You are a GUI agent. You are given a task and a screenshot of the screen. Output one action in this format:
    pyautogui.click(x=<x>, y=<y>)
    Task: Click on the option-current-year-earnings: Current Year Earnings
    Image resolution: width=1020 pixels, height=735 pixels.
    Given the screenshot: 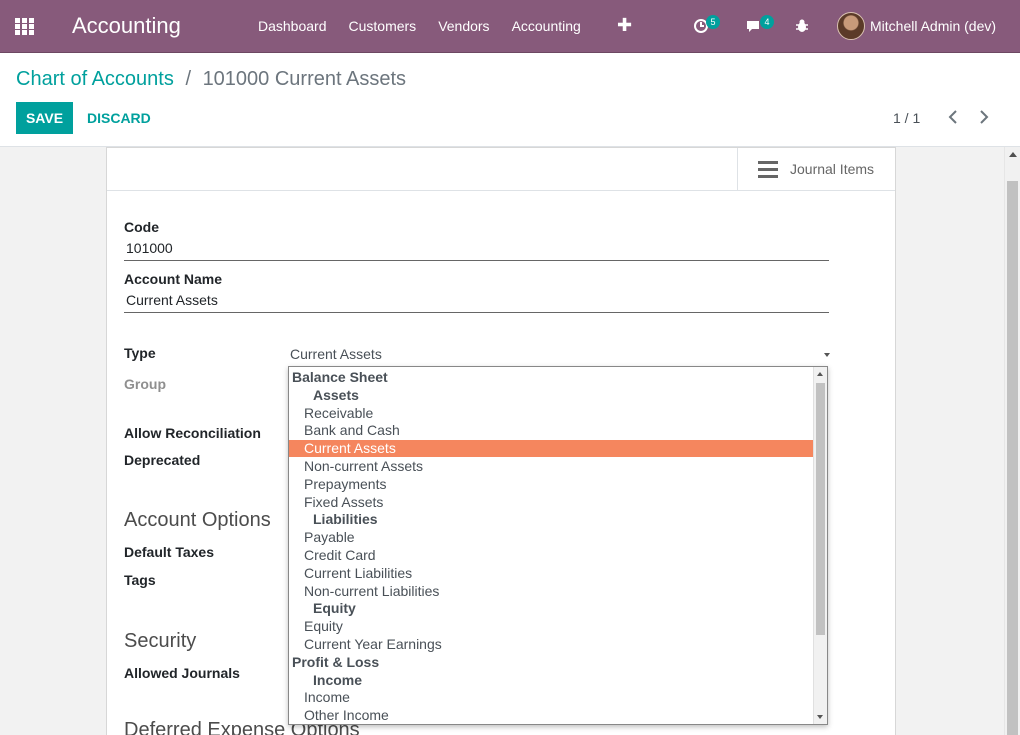 What is the action you would take?
    pyautogui.click(x=551, y=644)
    